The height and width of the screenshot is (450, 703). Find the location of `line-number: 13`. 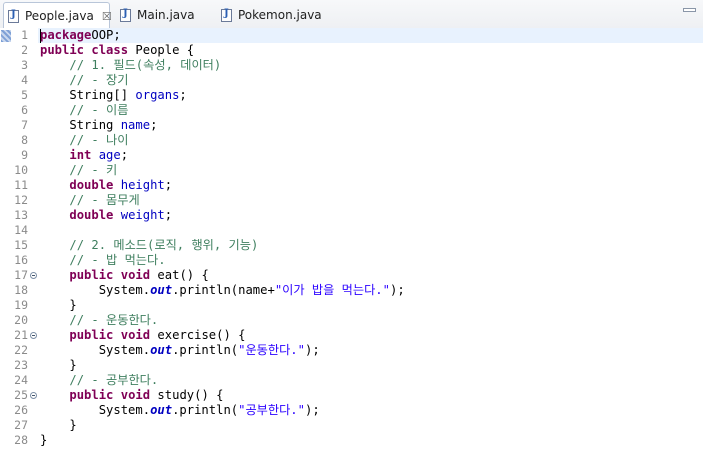

line-number: 13 is located at coordinates (21, 215).